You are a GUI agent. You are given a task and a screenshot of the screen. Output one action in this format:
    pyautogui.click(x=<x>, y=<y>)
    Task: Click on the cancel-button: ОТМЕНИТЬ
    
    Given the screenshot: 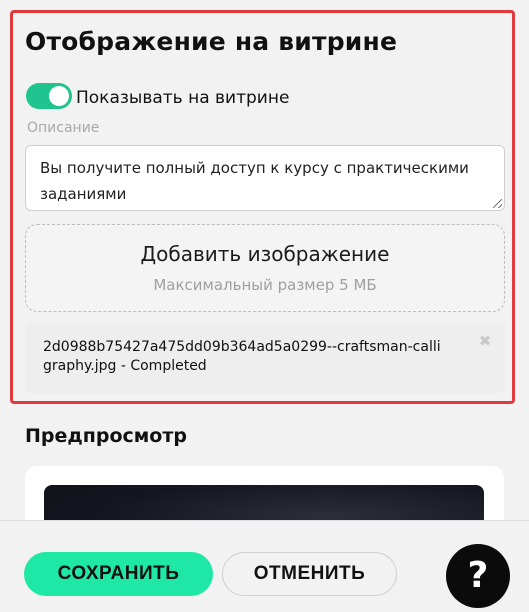 What is the action you would take?
    pyautogui.click(x=309, y=574)
    